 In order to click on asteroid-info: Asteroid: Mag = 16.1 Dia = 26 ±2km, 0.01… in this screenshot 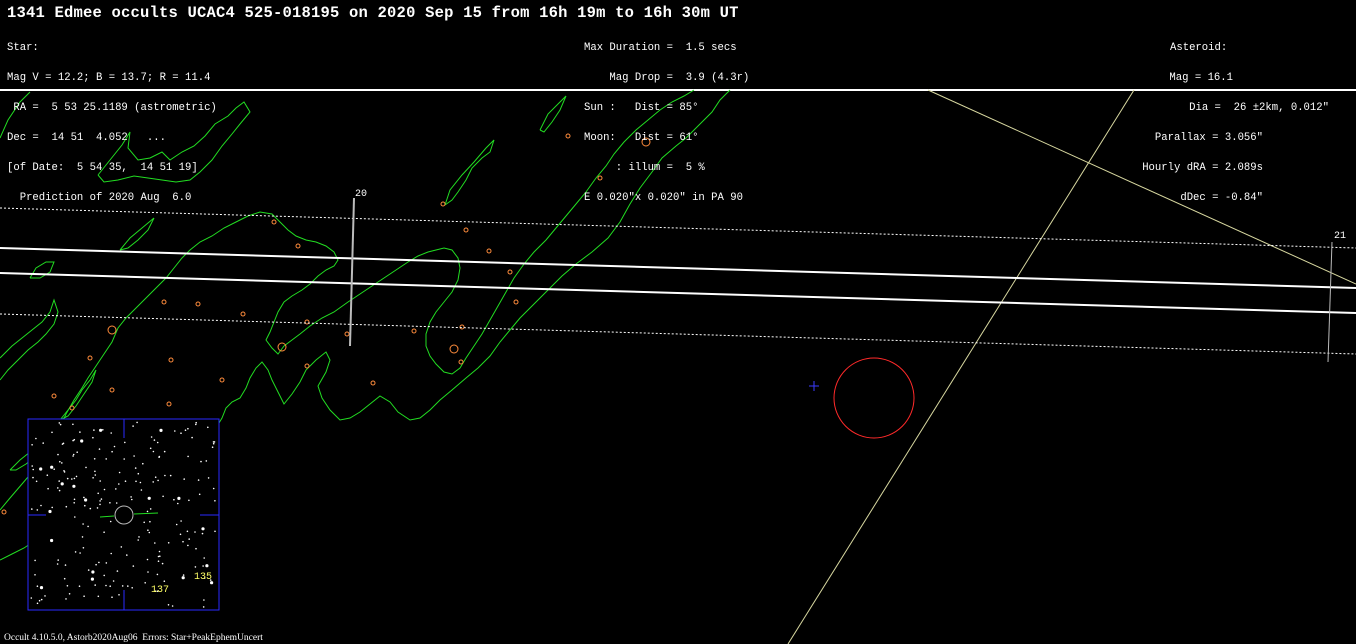, I will do `click(1214, 118)`.